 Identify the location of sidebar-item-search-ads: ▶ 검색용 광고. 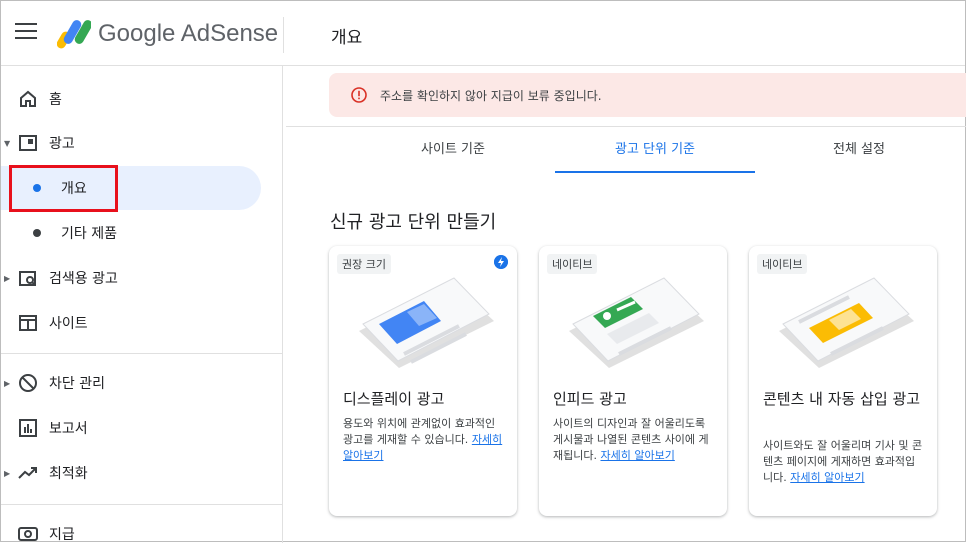
(141, 278).